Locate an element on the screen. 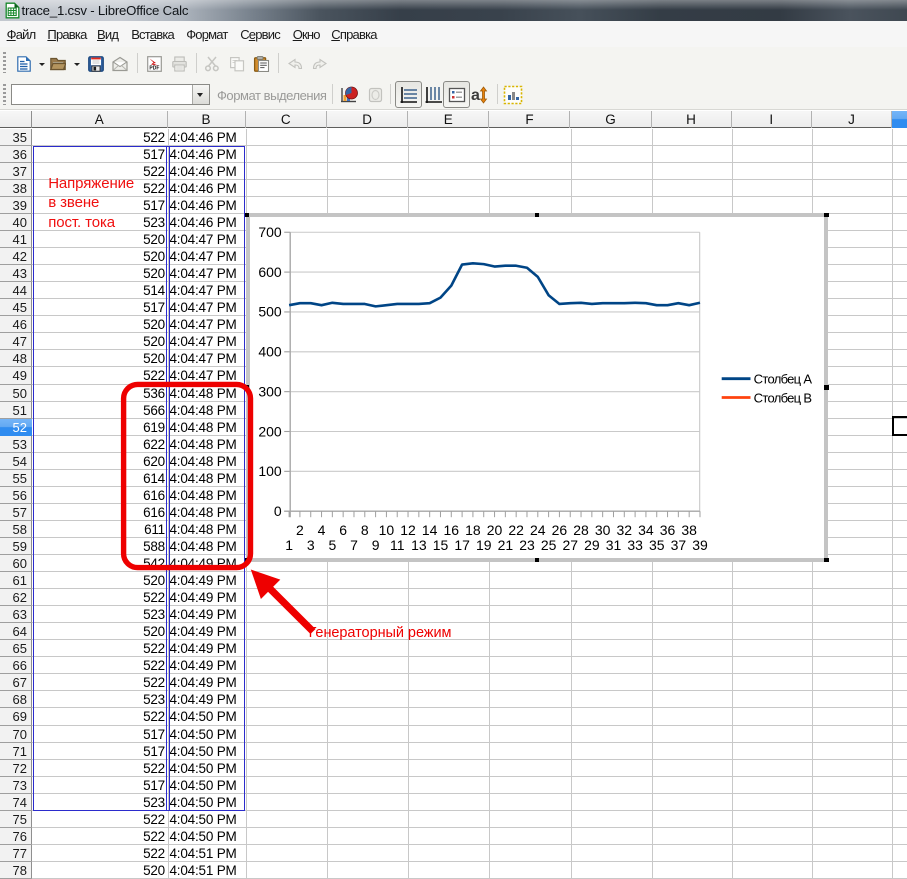 The width and height of the screenshot is (907, 879). svg-text: PDF is located at coordinates (154, 69).